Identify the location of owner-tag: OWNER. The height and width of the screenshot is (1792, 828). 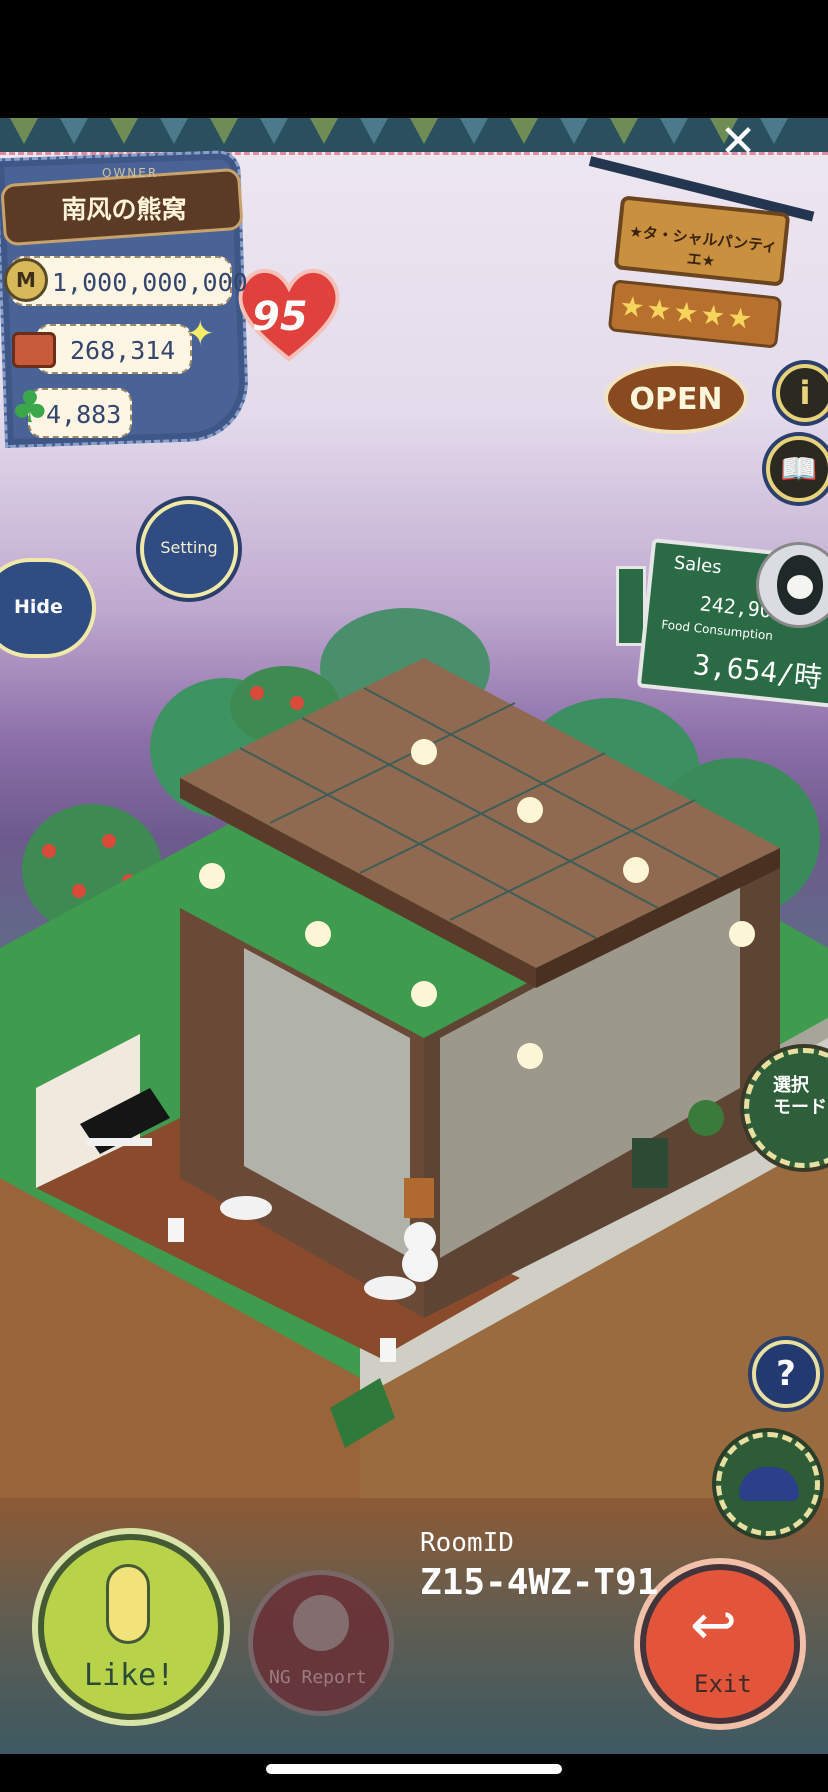
(130, 173).